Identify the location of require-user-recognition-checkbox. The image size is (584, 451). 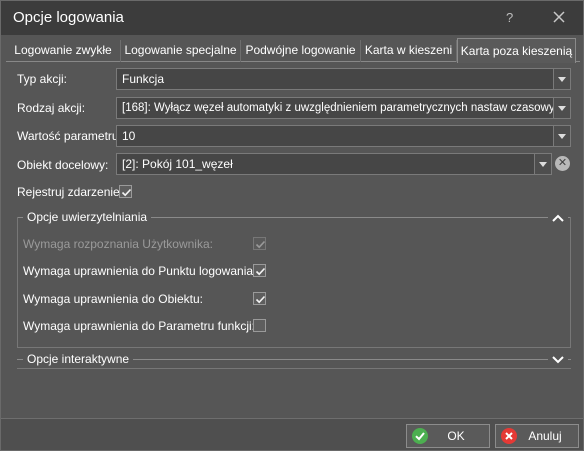
(259, 243).